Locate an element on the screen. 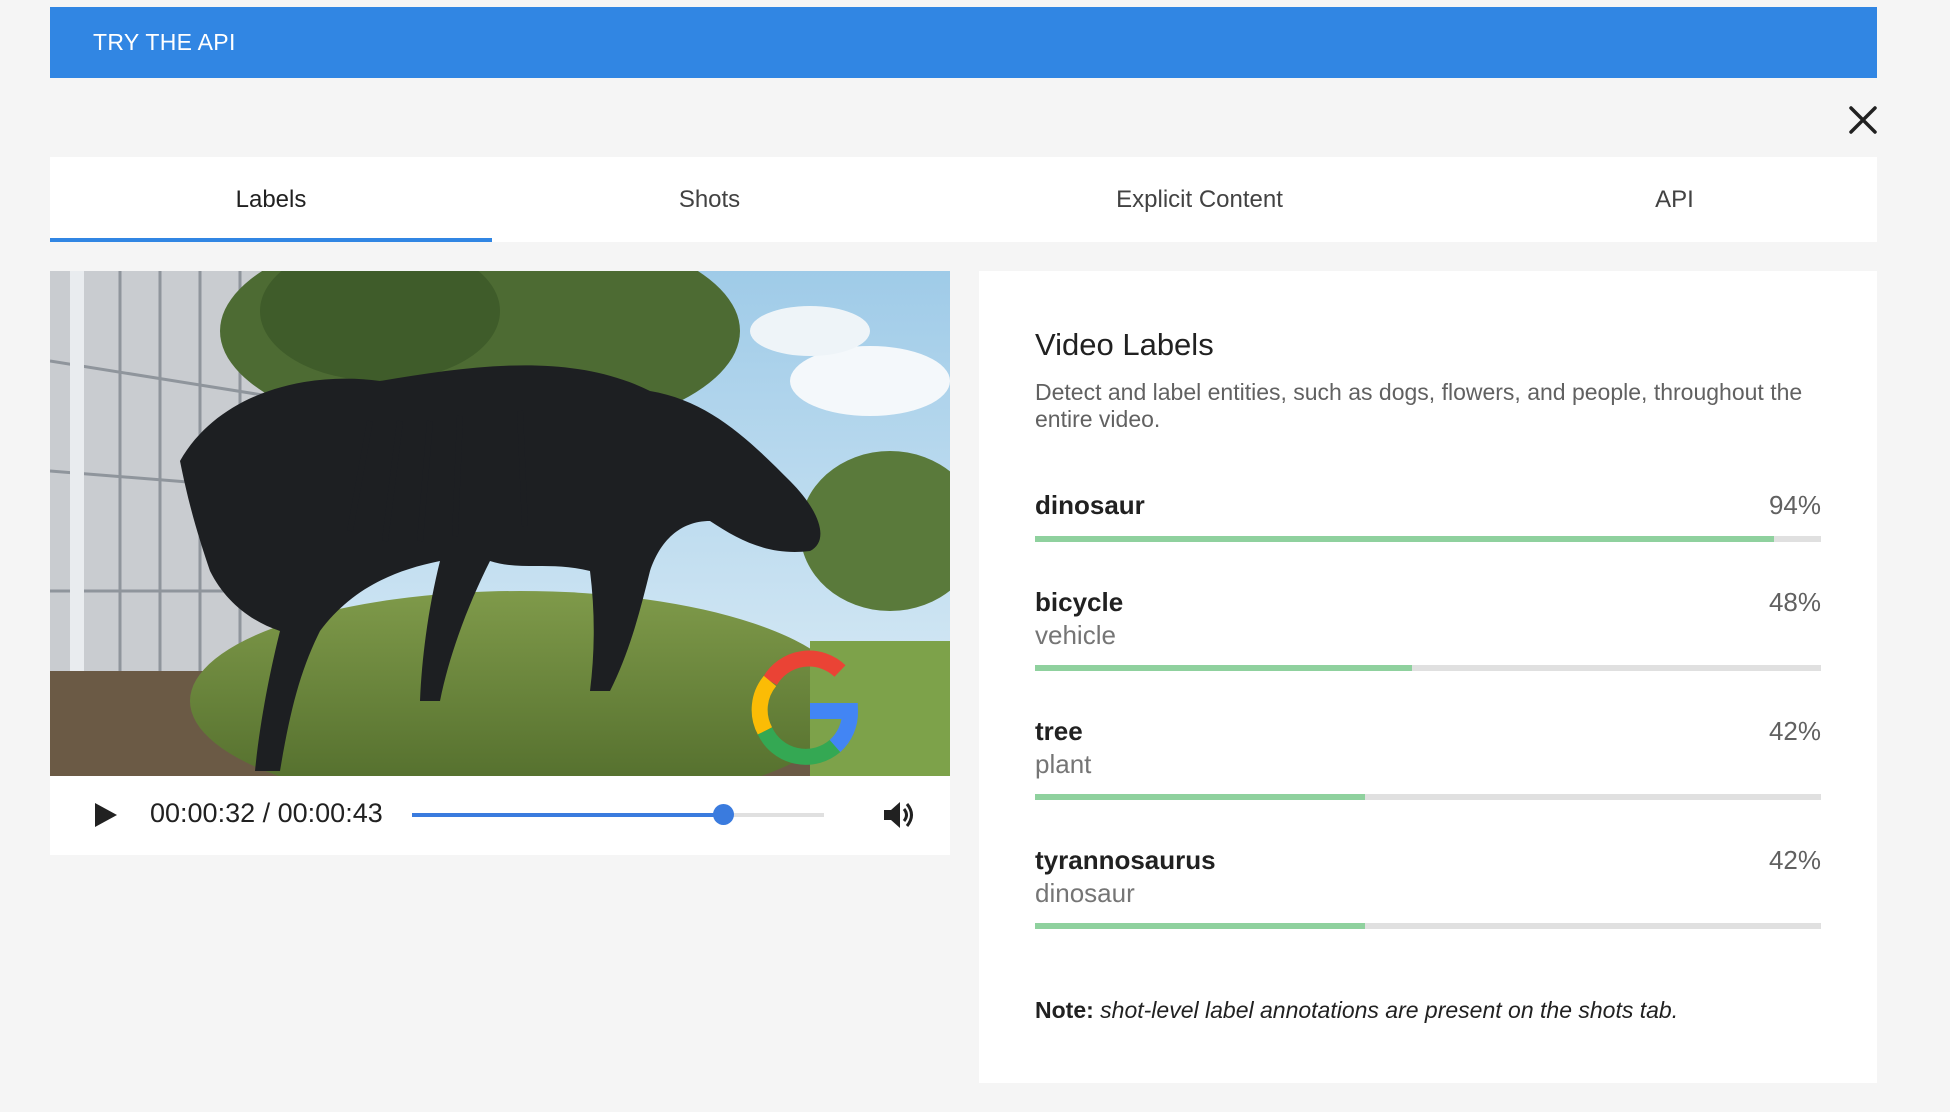  seek-slider is located at coordinates (618, 814).